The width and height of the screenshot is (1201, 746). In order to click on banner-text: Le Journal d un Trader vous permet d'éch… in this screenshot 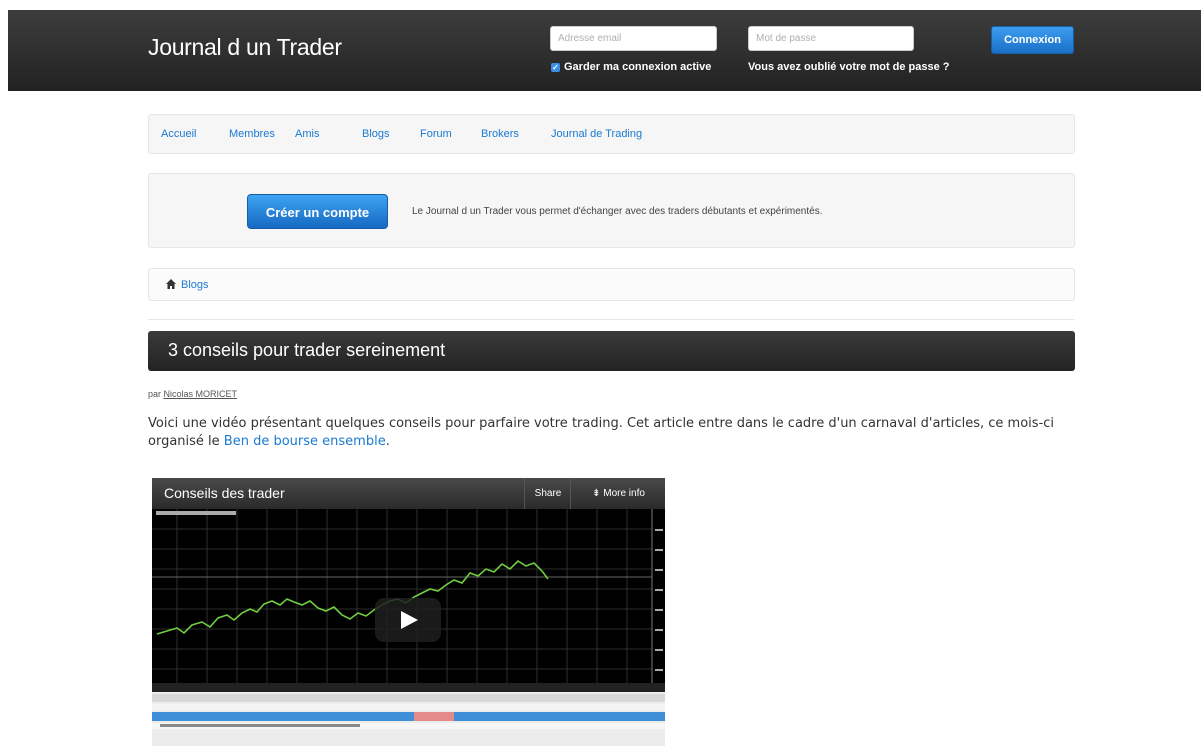, I will do `click(617, 211)`.